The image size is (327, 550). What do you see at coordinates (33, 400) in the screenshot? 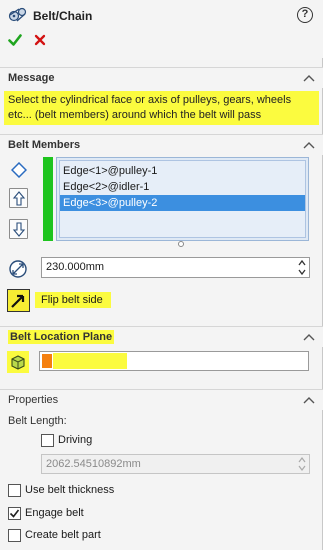
I see `properties-section-title: Properties` at bounding box center [33, 400].